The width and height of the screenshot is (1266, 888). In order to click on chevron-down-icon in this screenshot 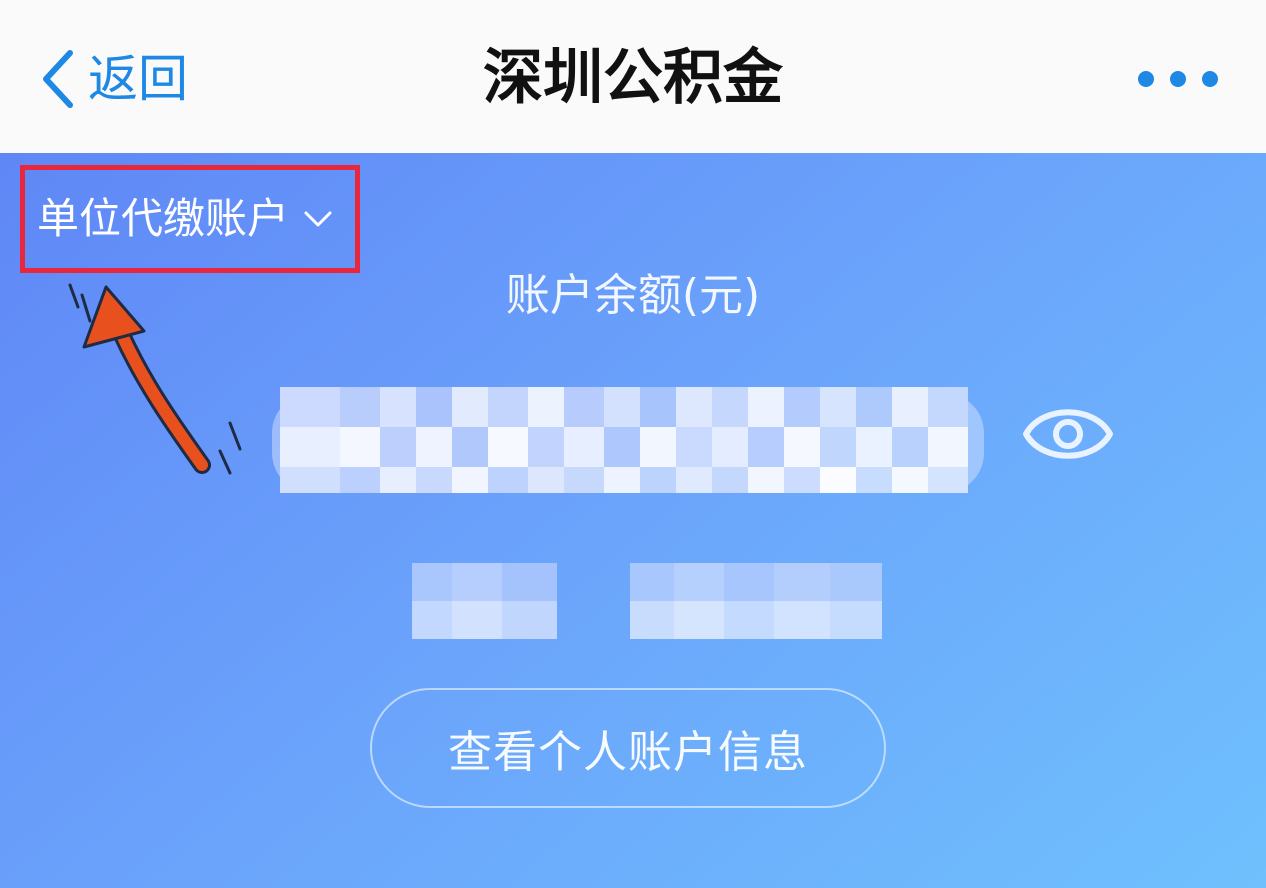, I will do `click(318, 219)`.